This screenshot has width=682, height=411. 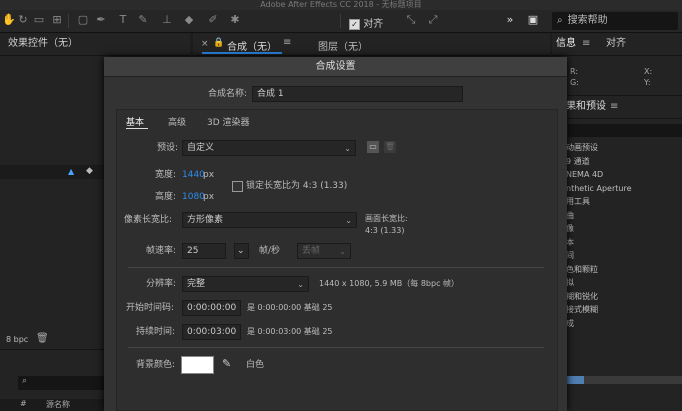 What do you see at coordinates (625, 130) in the screenshot?
I see `effects-search-input` at bounding box center [625, 130].